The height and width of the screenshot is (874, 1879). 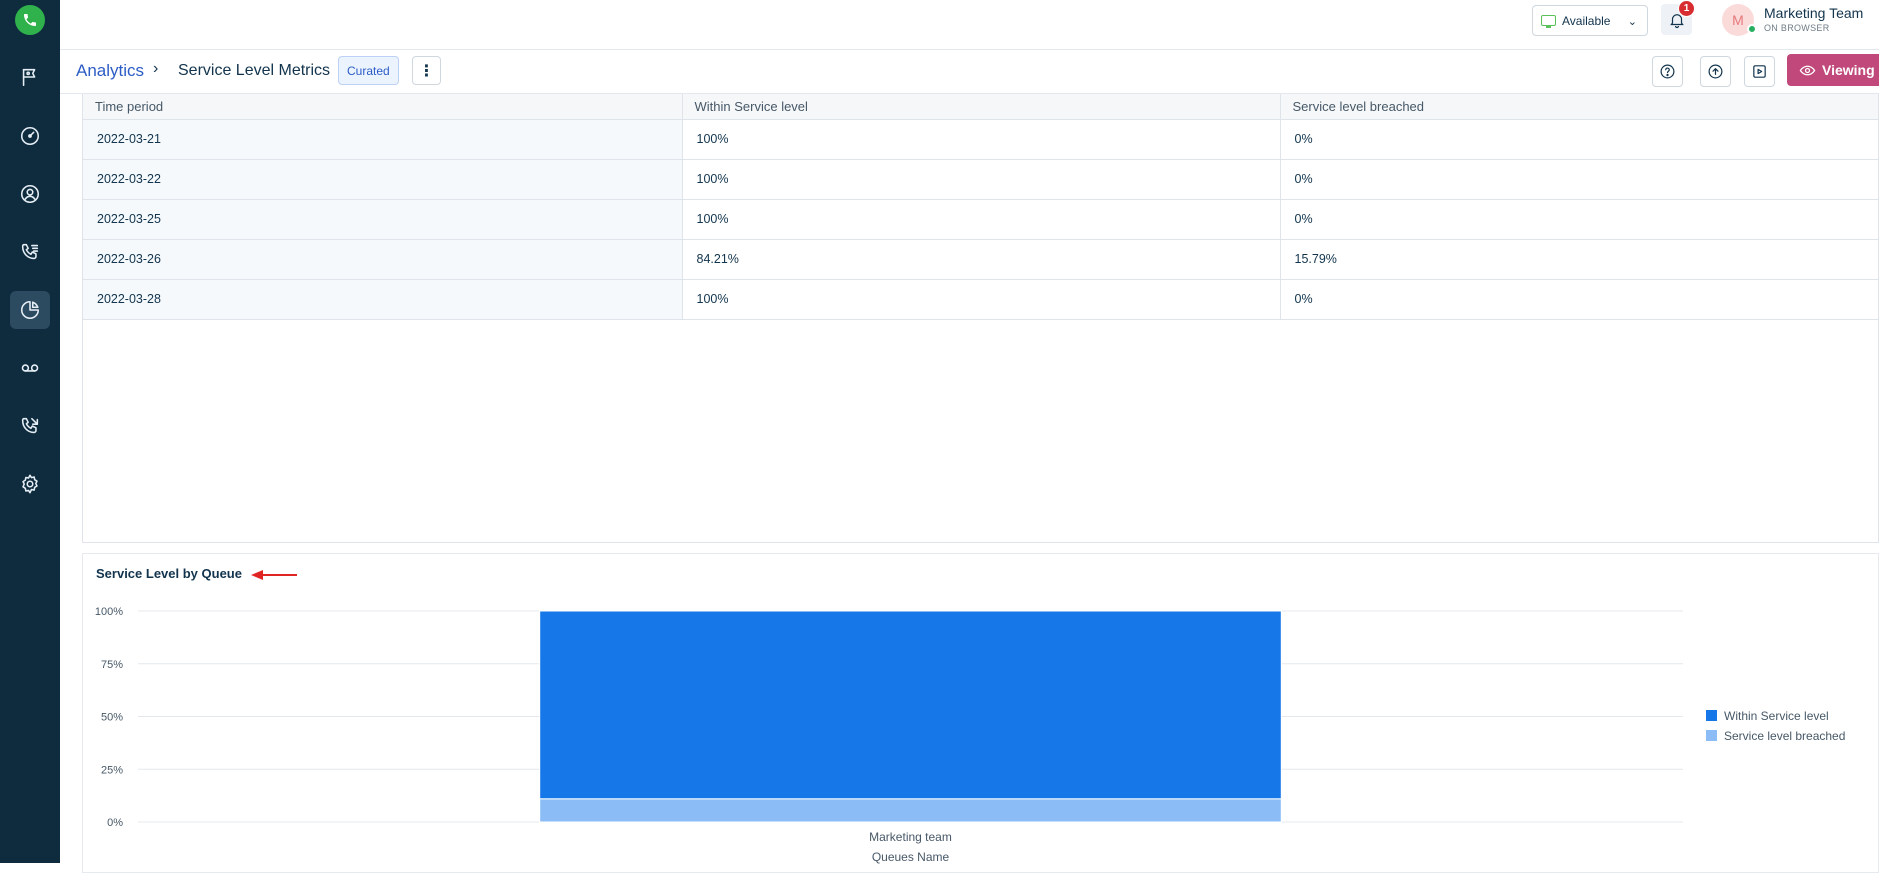 I want to click on curated-tag: Curated, so click(x=368, y=70).